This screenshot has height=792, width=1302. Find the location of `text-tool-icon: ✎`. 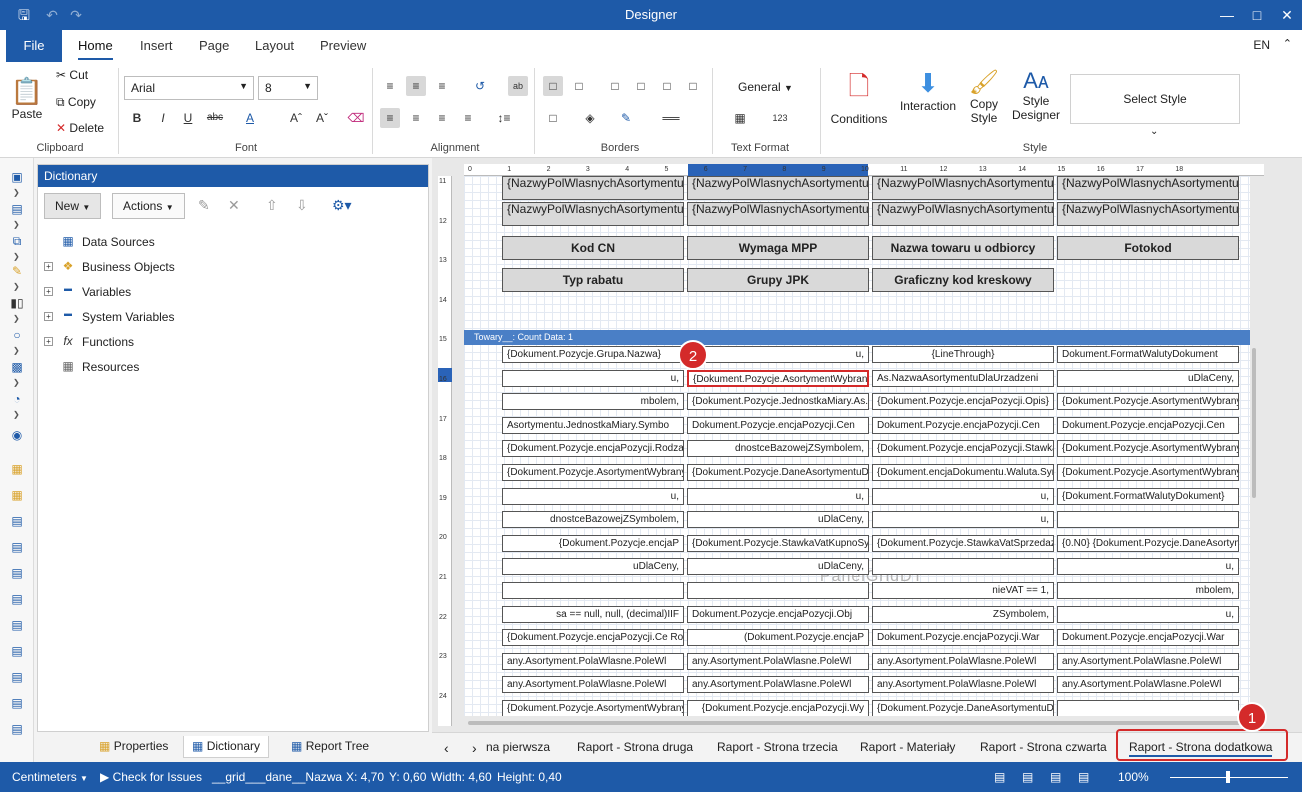

text-tool-icon: ✎ is located at coordinates (17, 272).